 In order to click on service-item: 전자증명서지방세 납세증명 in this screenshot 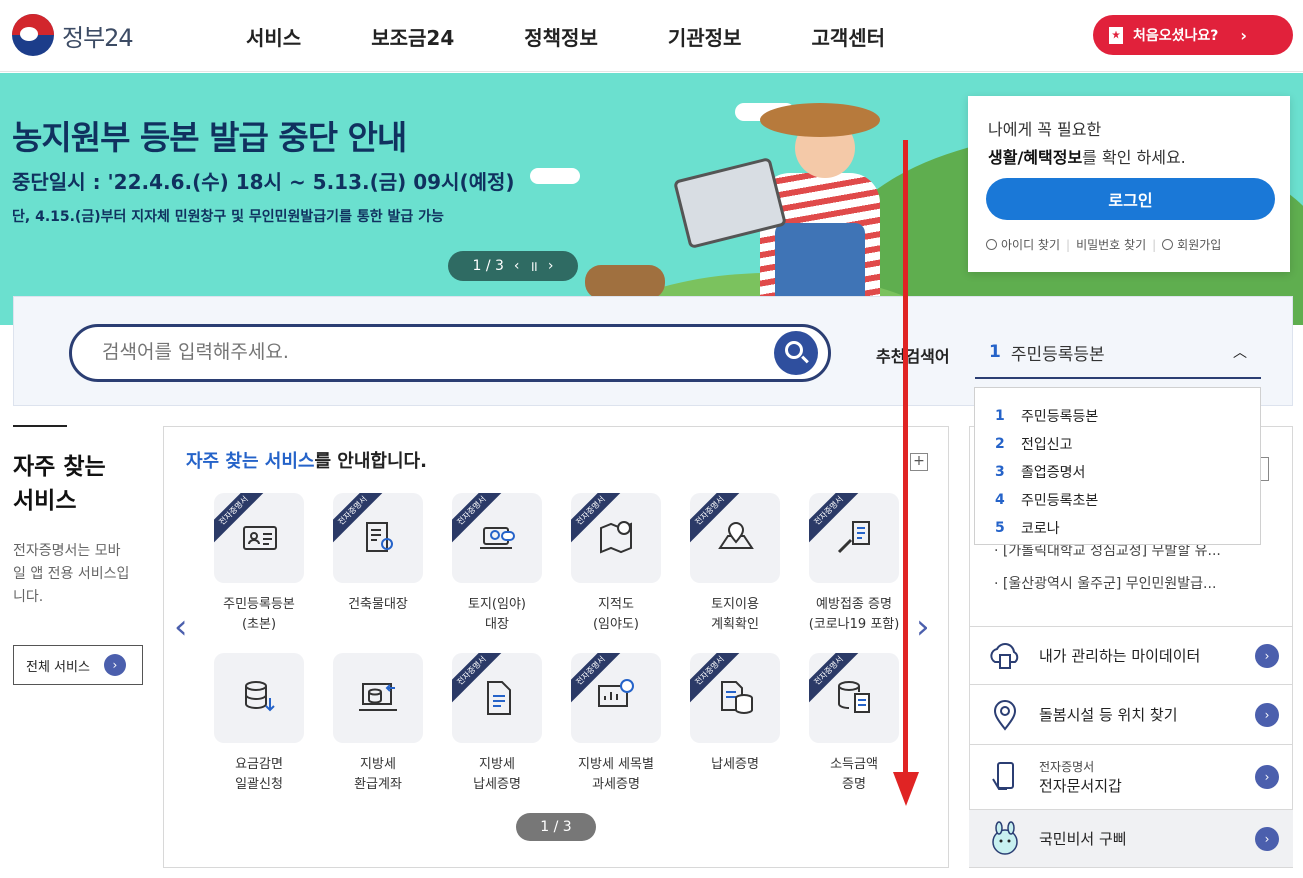, I will do `click(497, 724)`.